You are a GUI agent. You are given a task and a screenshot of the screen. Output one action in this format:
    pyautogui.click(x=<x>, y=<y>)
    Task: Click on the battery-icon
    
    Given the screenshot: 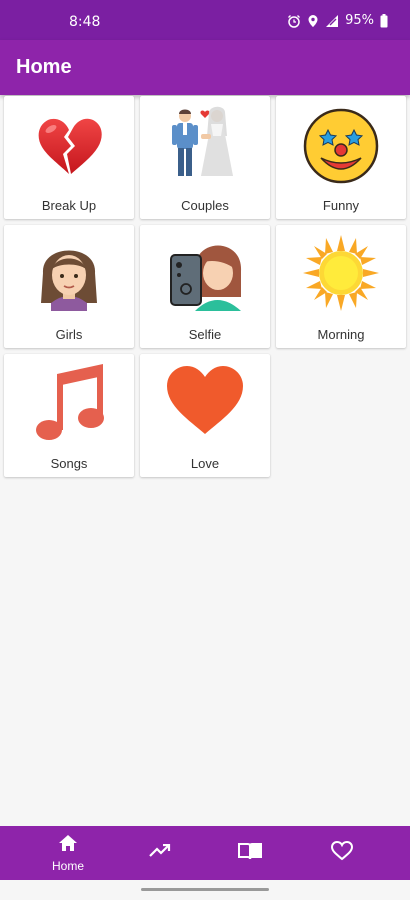 What is the action you would take?
    pyautogui.click(x=384, y=20)
    